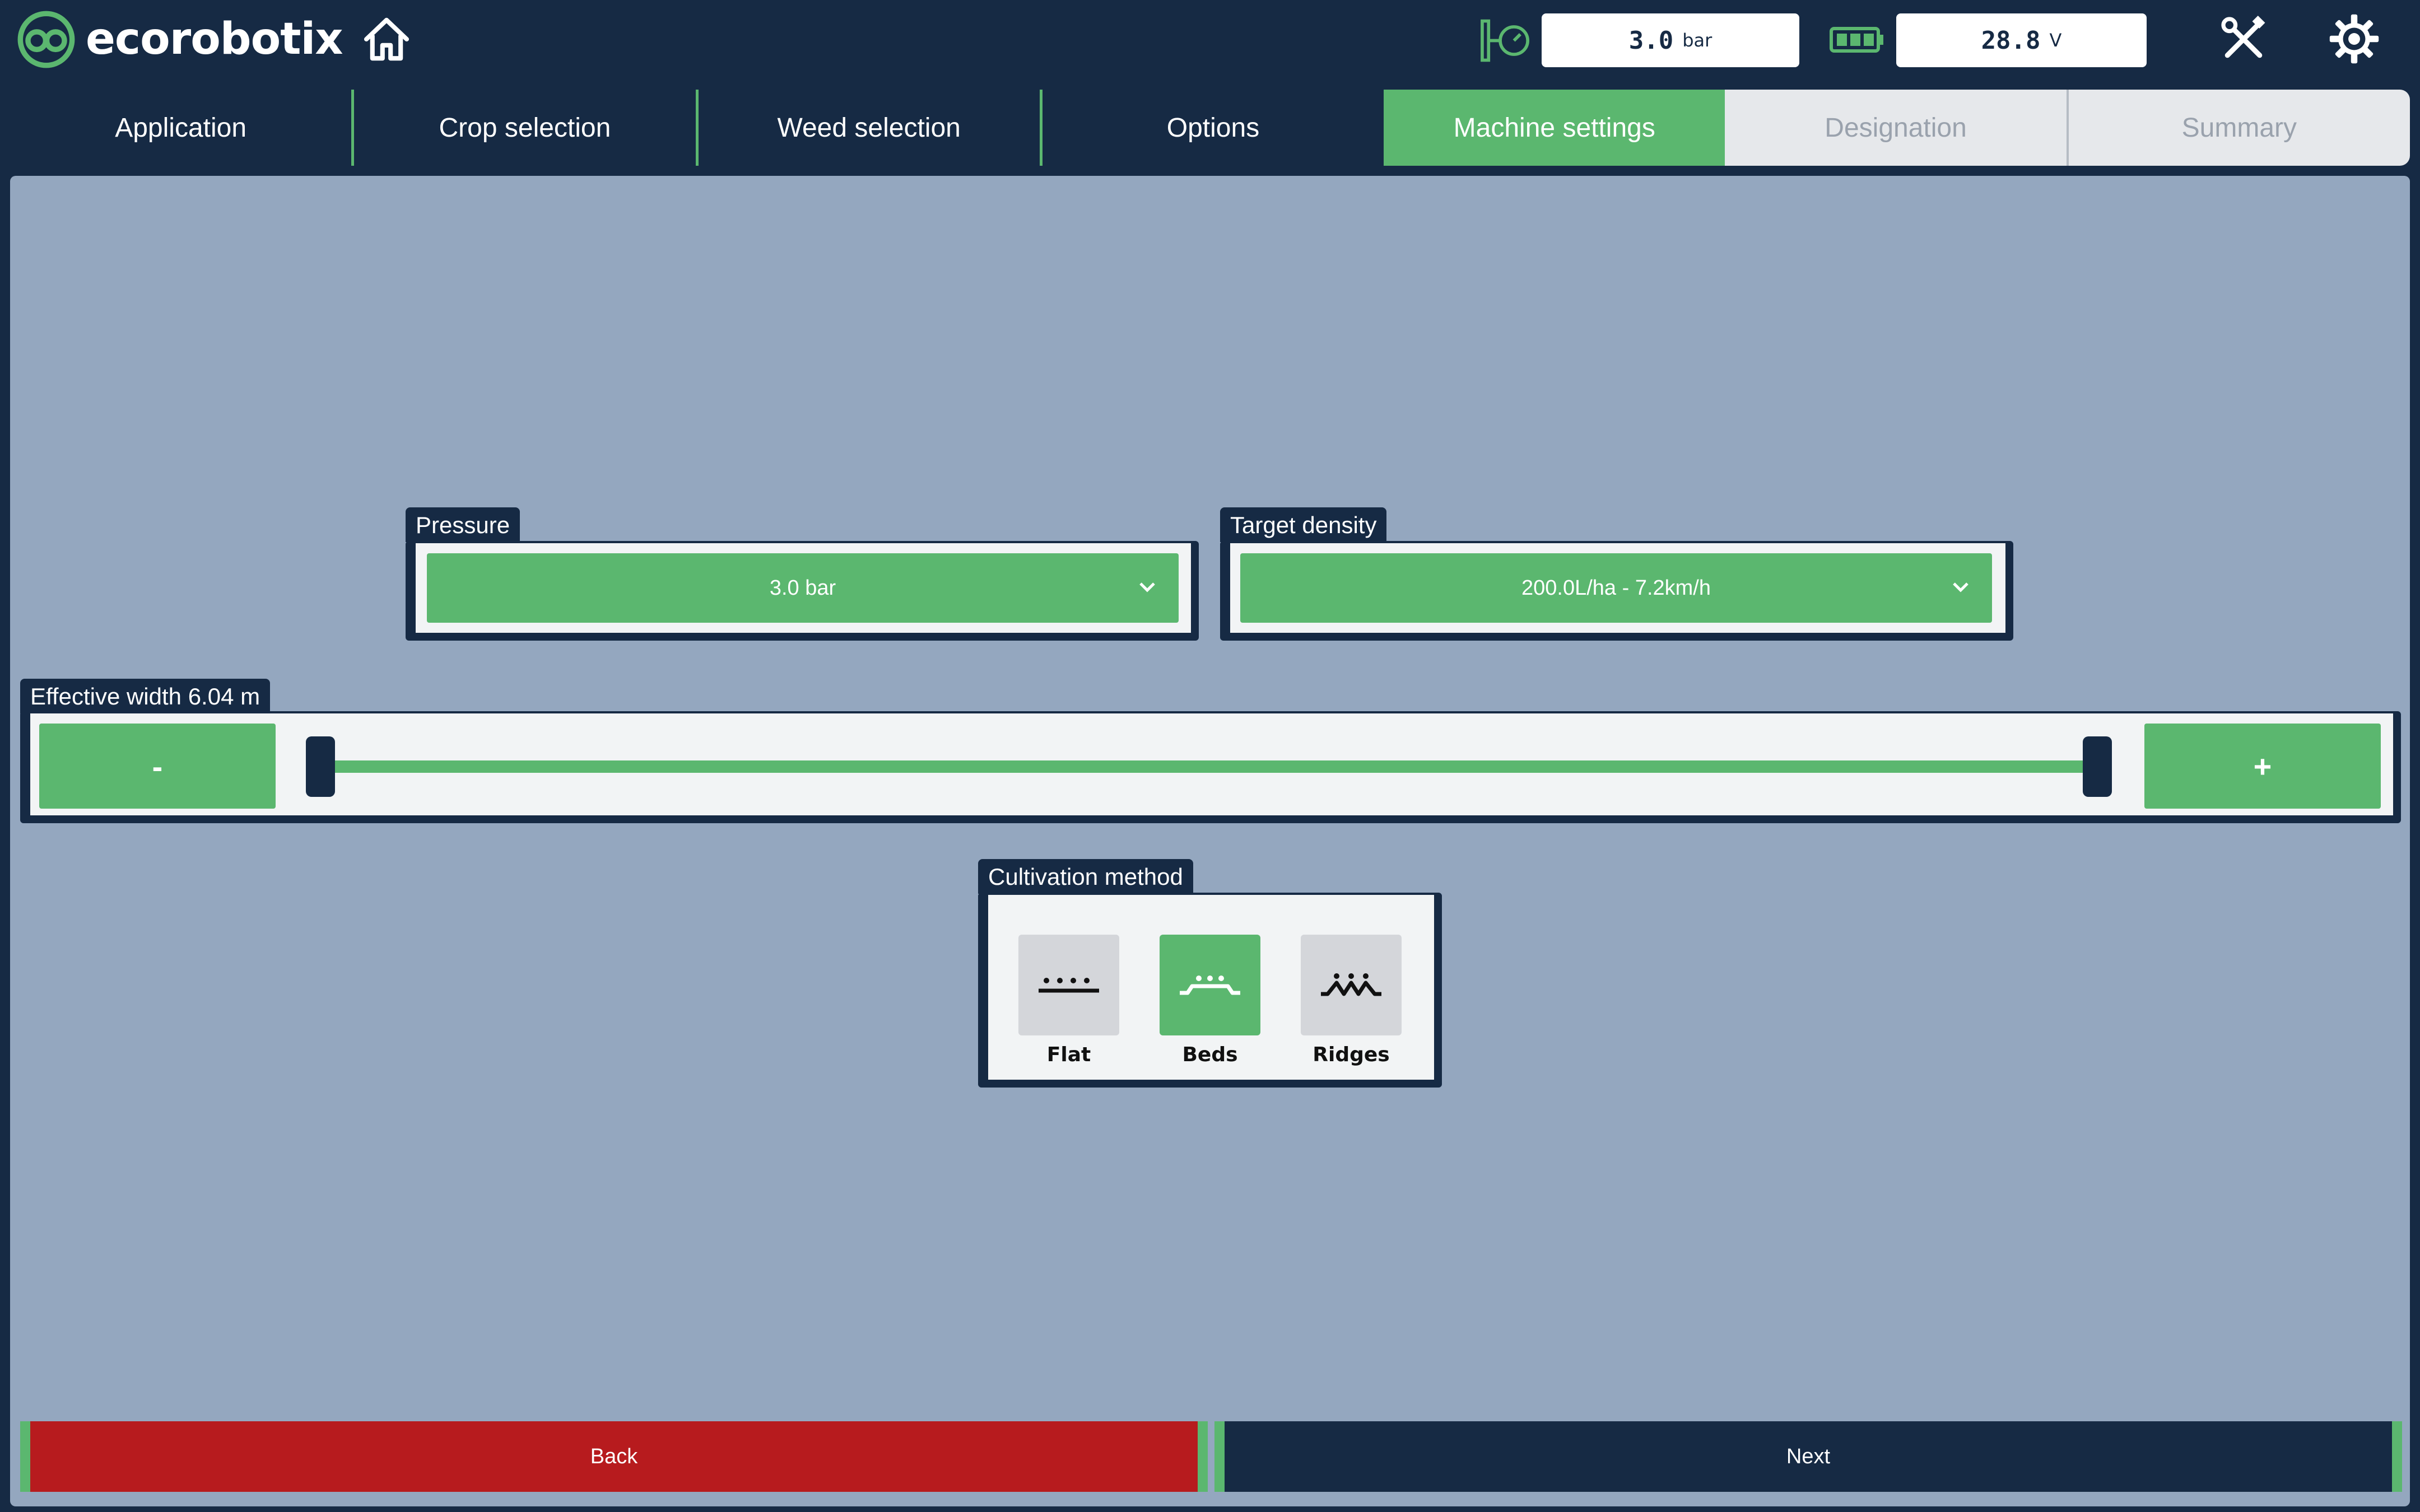 The height and width of the screenshot is (1512, 2420). I want to click on tools-icon, so click(2243, 39).